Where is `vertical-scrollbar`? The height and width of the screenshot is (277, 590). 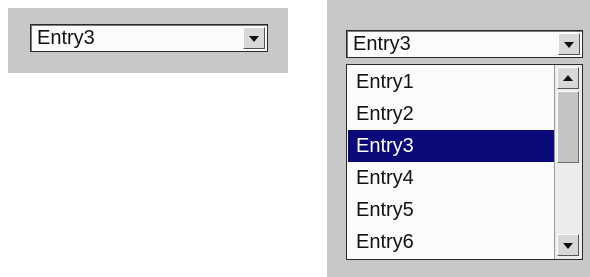
vertical-scrollbar is located at coordinates (568, 162).